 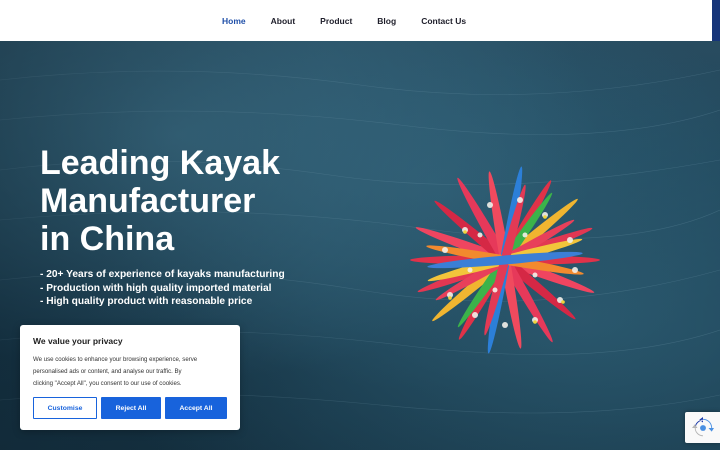 I want to click on cookie-title: We value your privacy, so click(x=78, y=341).